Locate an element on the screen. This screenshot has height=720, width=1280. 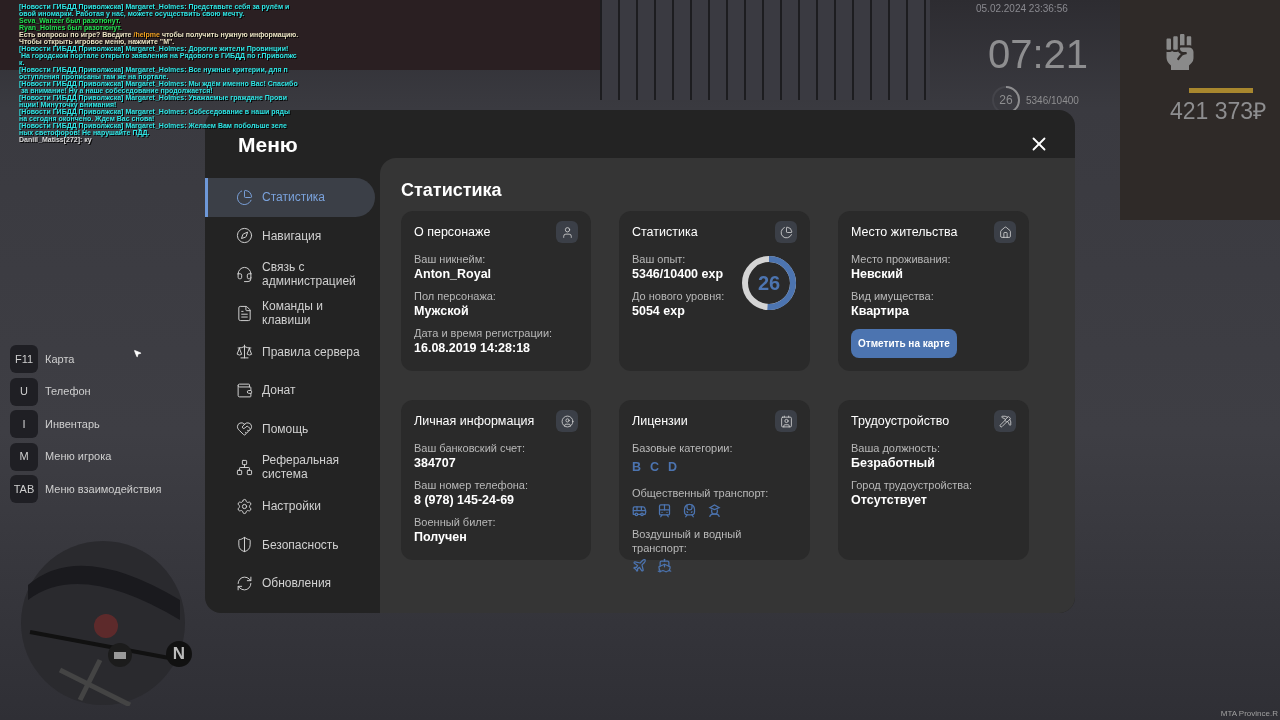
fist-icon is located at coordinates (1180, 52).